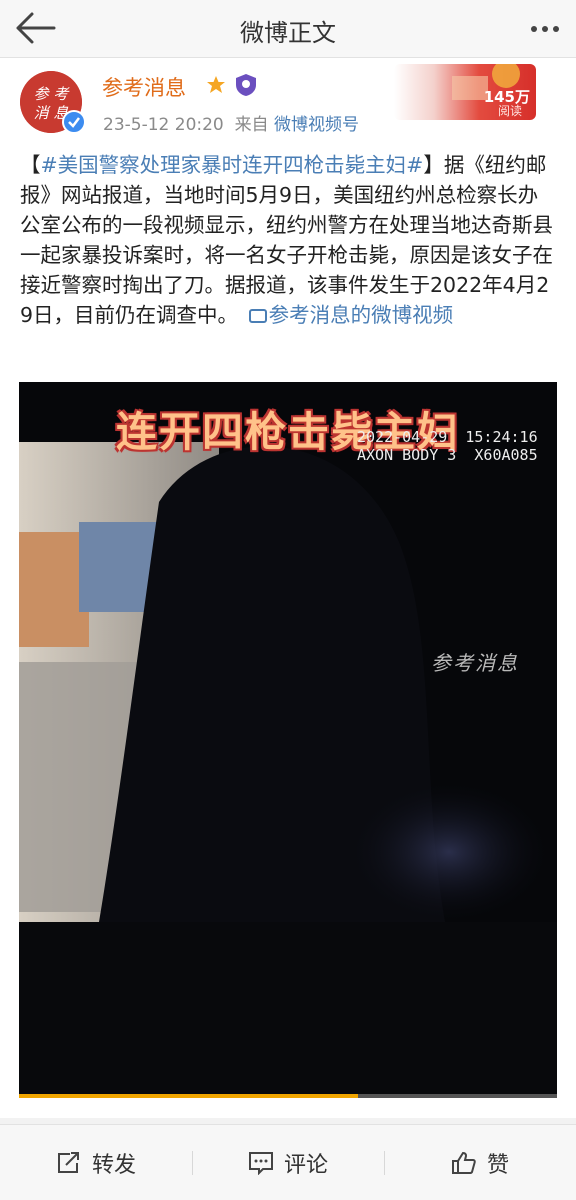 The height and width of the screenshot is (1200, 576). I want to click on post-meta: 23-5-12 20:20 来自 微博视频号, so click(231, 122).